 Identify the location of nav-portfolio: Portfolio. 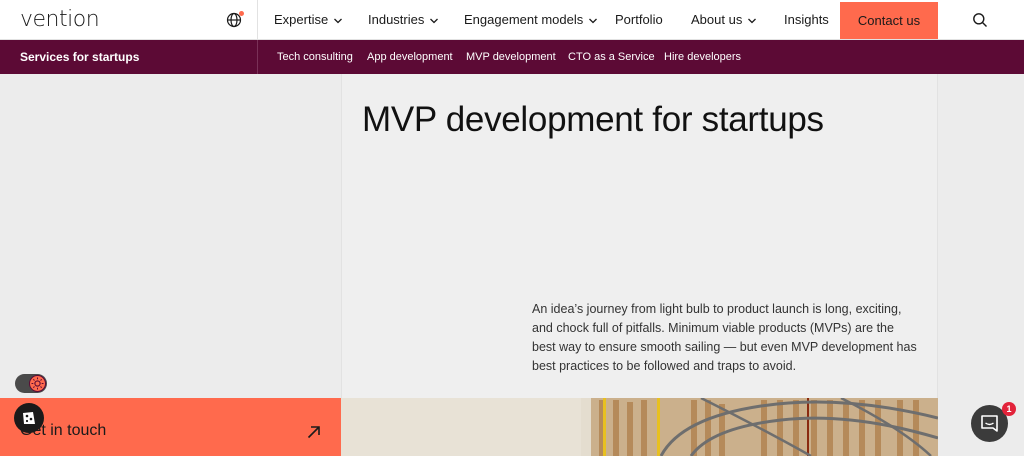
(639, 20).